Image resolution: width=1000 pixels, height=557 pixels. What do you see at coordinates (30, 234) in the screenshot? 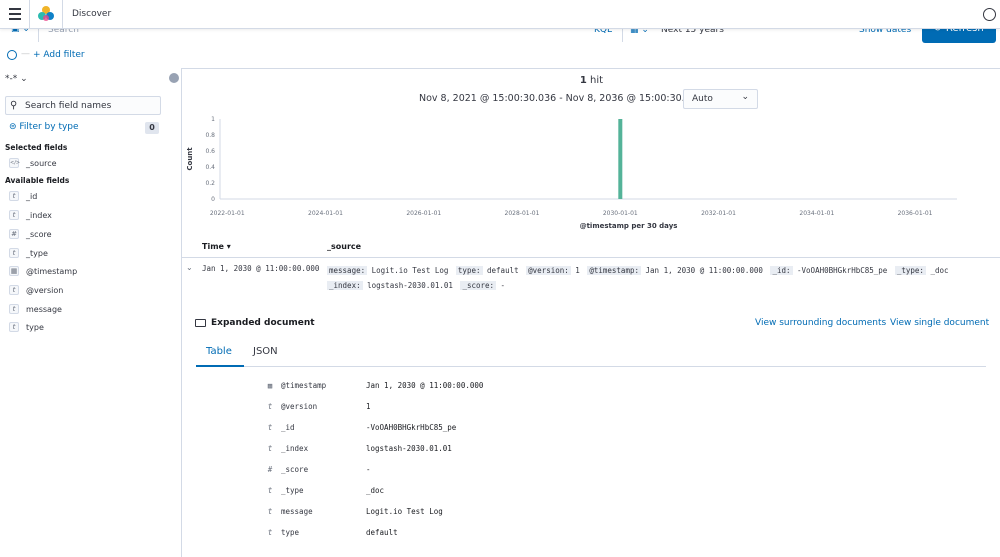
I see `field-item-score: # _score` at bounding box center [30, 234].